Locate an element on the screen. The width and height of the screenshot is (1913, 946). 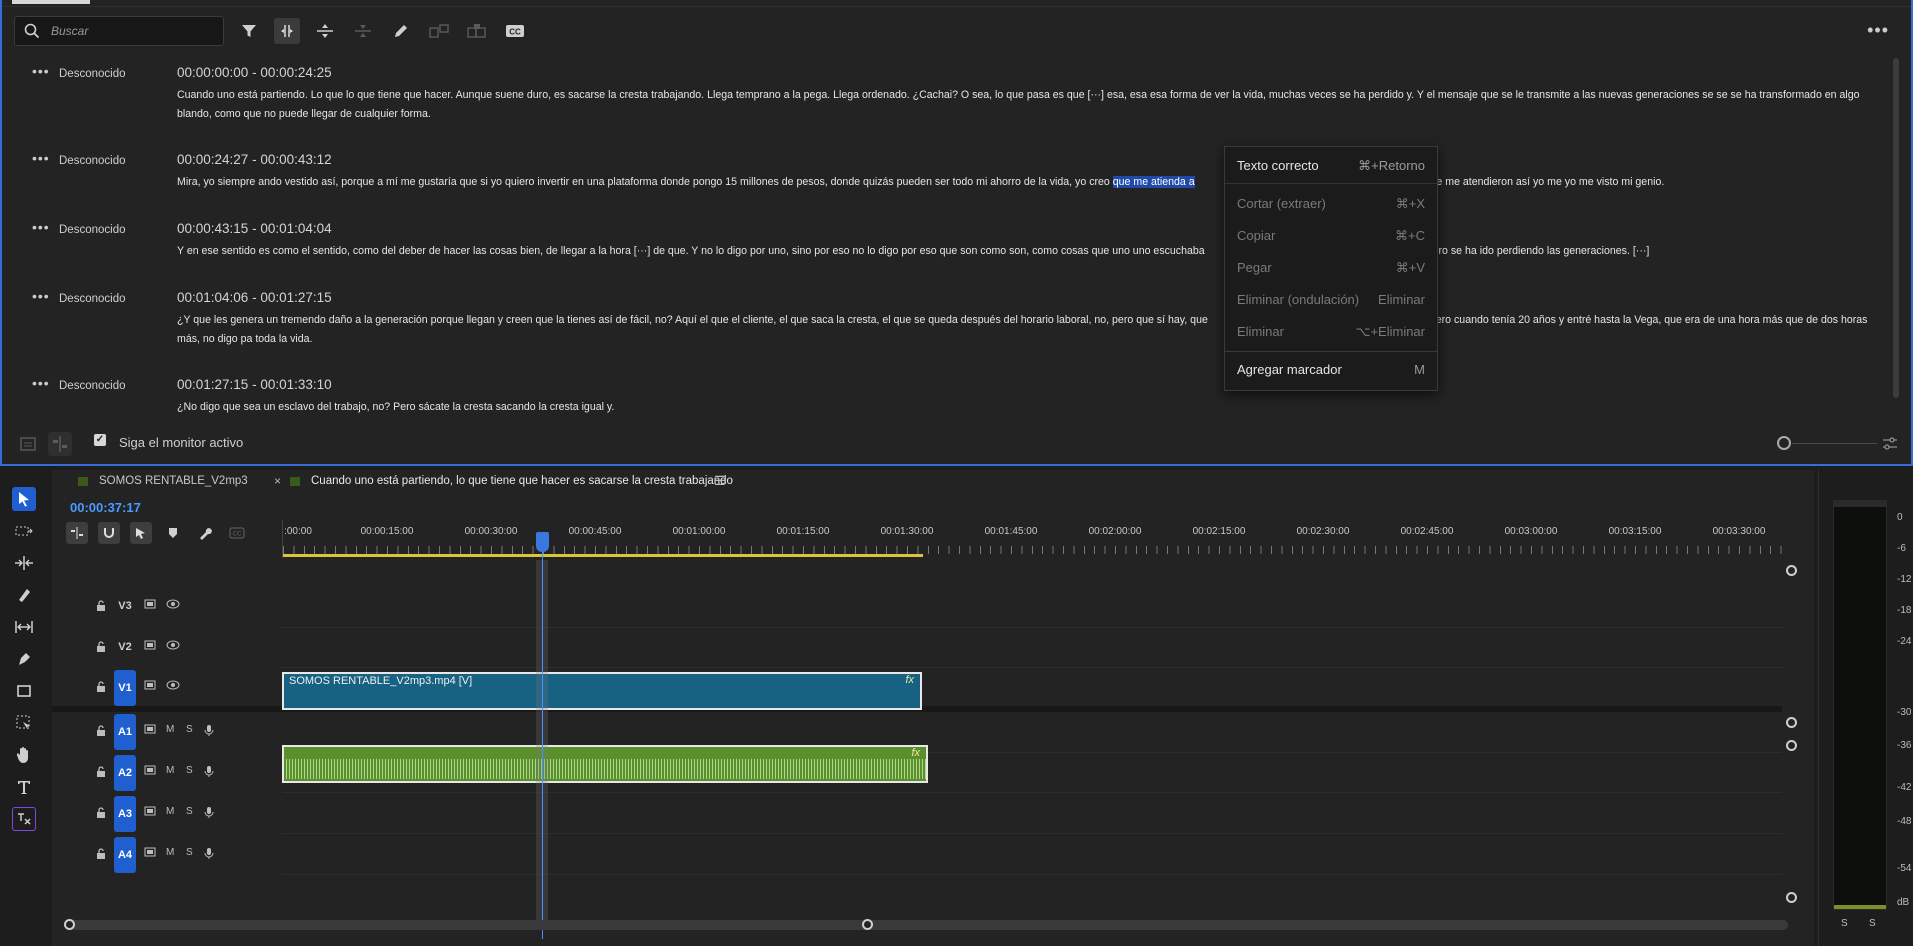
search-input is located at coordinates (133, 31).